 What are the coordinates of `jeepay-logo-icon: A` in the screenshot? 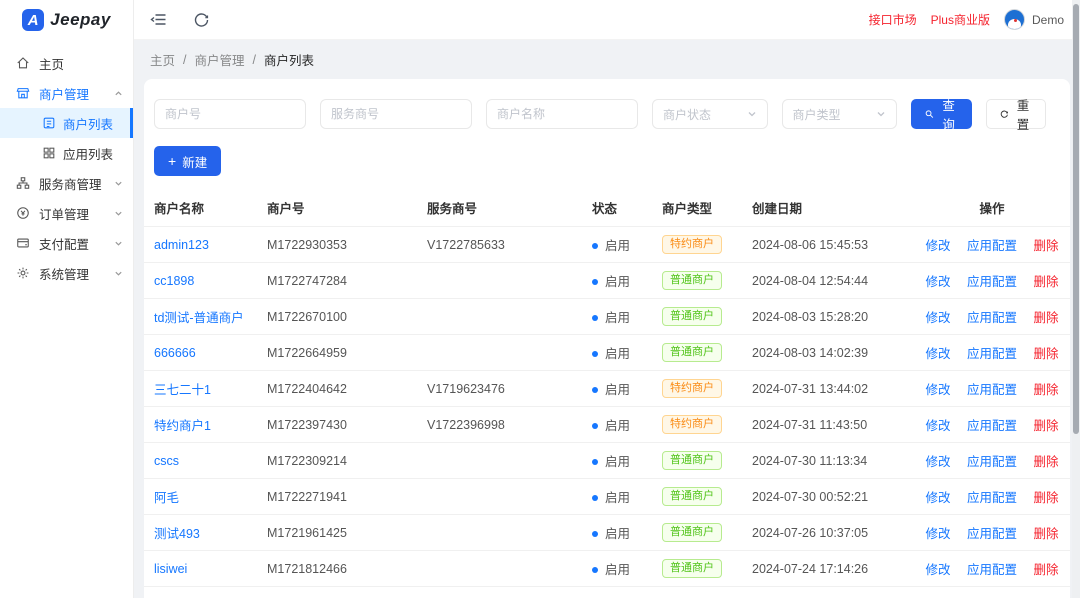 It's located at (33, 20).